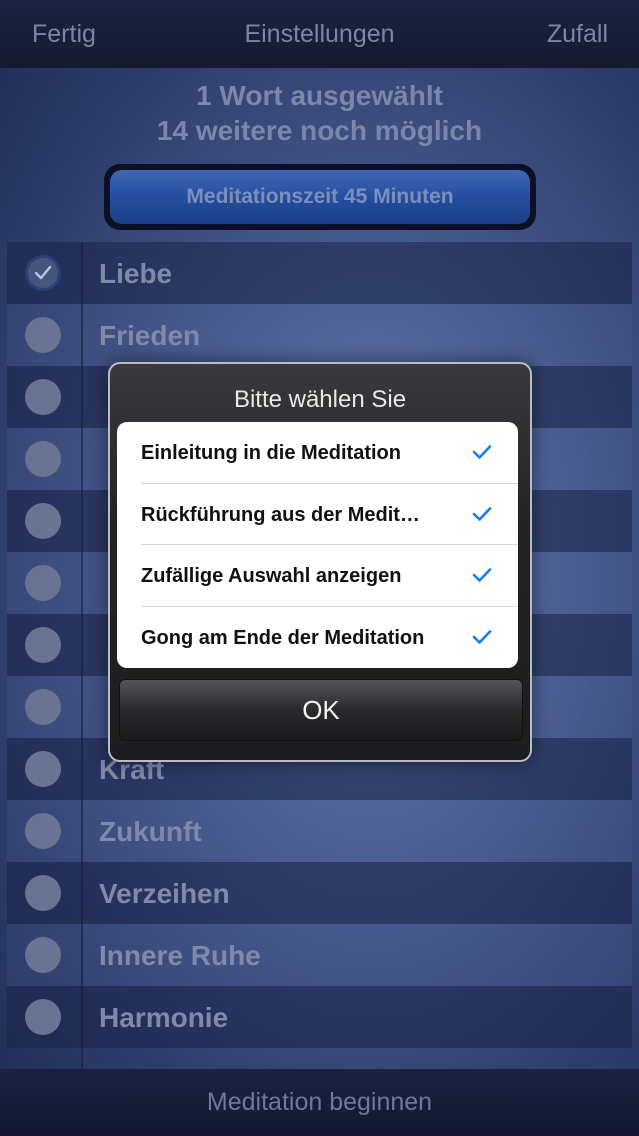 The image size is (639, 1136). Describe the element at coordinates (150, 831) in the screenshot. I see `word-label: Zukunft` at that location.